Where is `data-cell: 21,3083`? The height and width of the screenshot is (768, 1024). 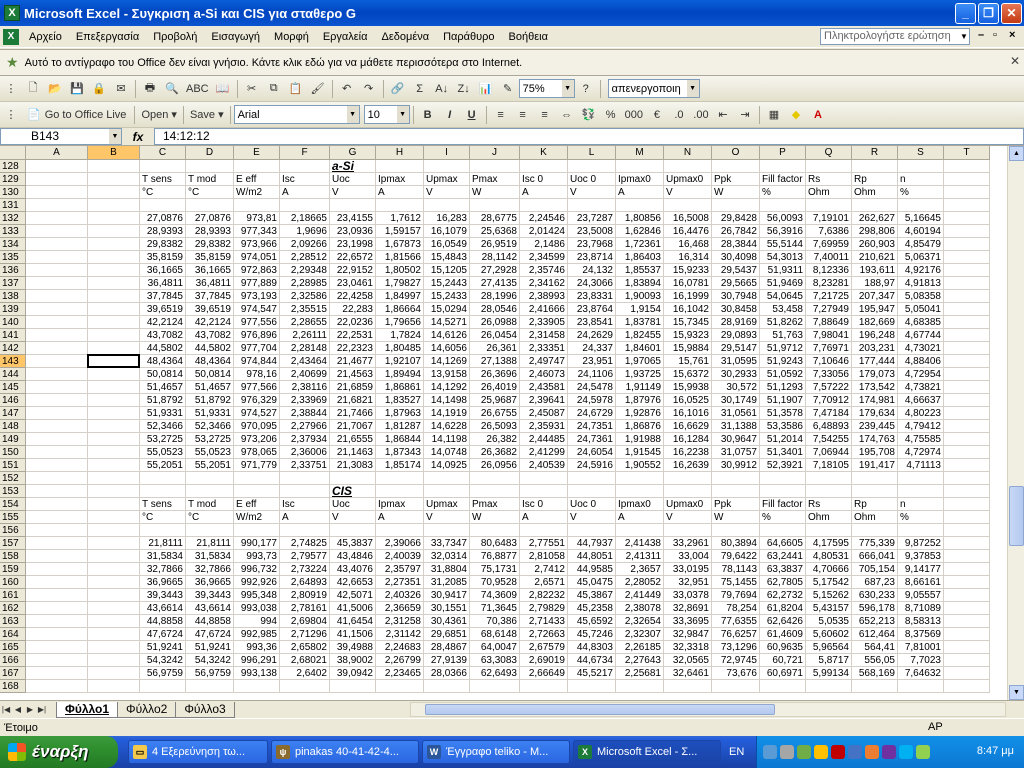 data-cell: 21,3083 is located at coordinates (353, 465).